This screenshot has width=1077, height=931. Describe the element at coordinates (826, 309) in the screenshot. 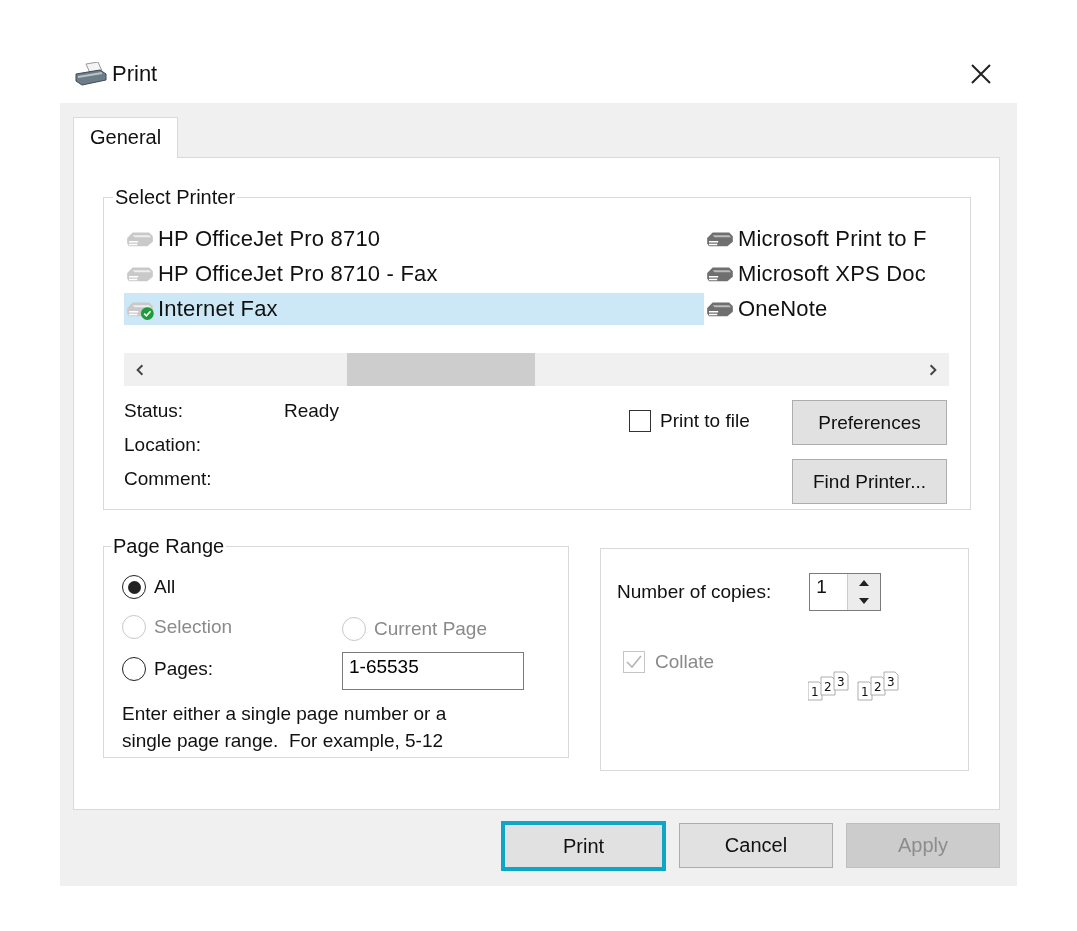

I see `printer-item: OneNote` at that location.